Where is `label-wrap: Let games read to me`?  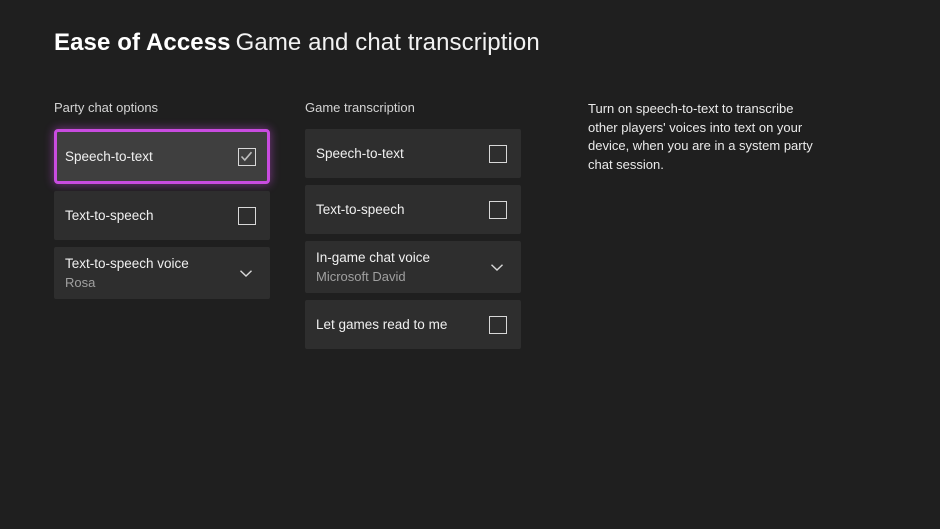 label-wrap: Let games read to me is located at coordinates (402, 325).